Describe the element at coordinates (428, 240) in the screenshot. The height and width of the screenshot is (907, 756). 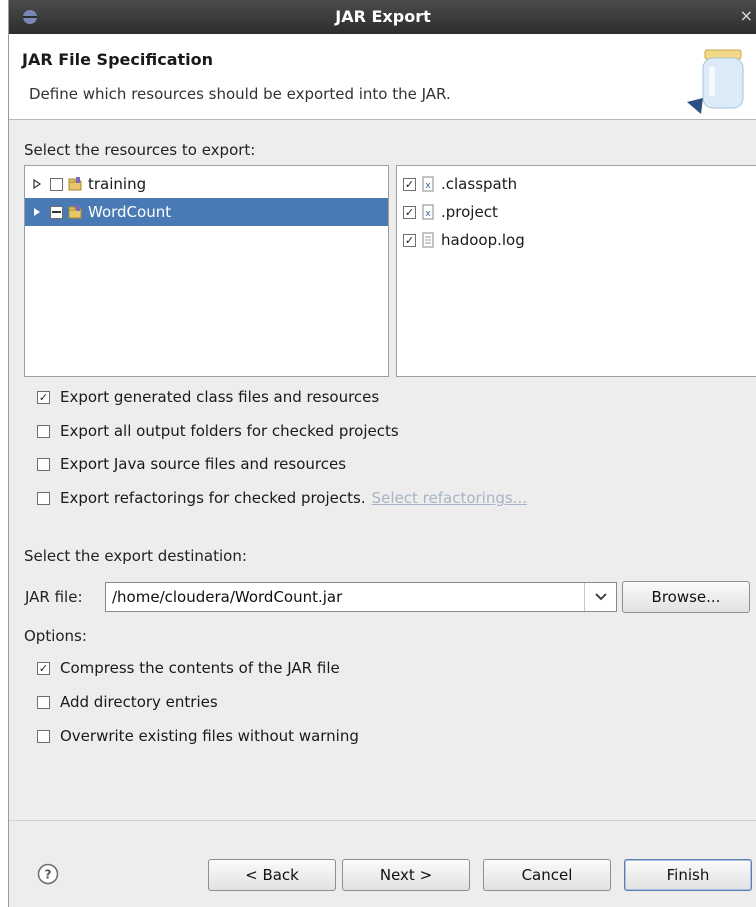
I see `text-file-icon` at that location.